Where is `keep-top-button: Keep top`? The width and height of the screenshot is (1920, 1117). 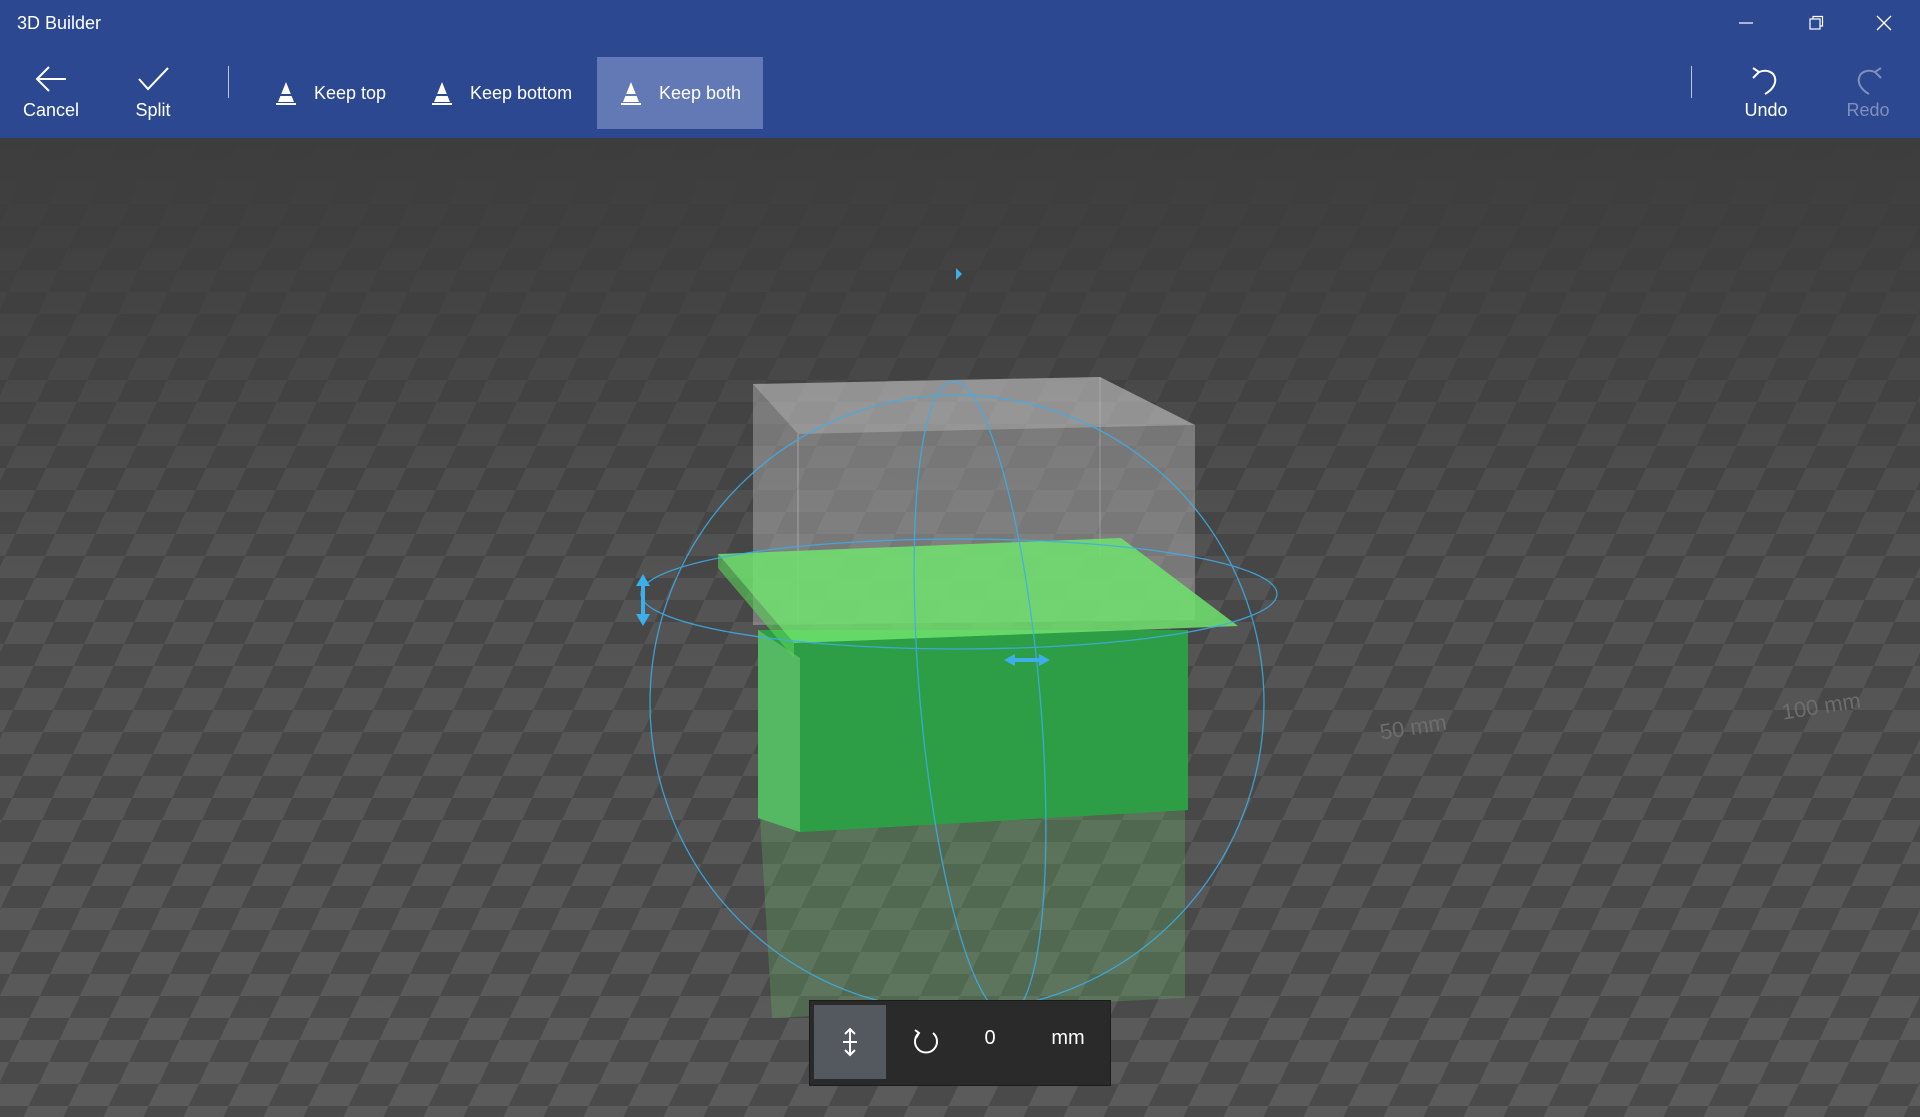
keep-top-button: Keep top is located at coordinates (329, 93).